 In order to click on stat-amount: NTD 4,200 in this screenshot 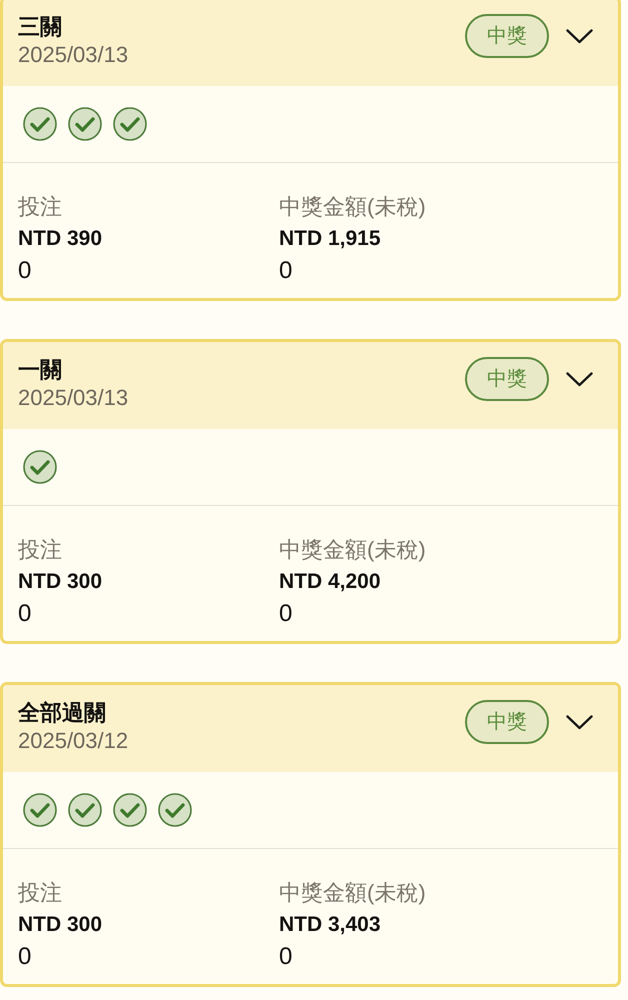, I will do `click(330, 582)`.